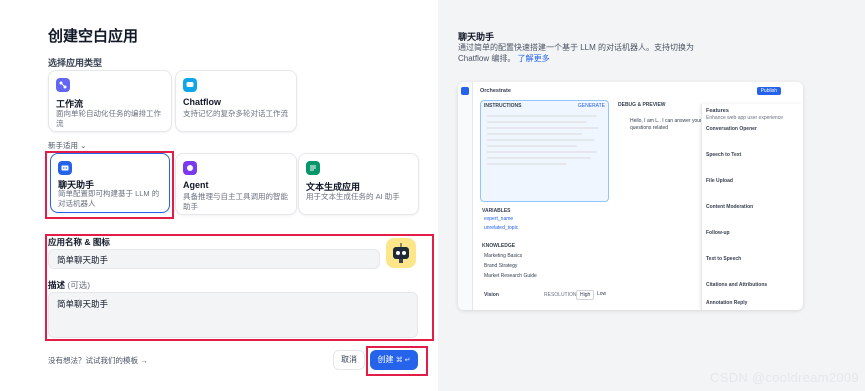 The height and width of the screenshot is (391, 865). What do you see at coordinates (491, 295) in the screenshot?
I see `vision-label: Vision` at bounding box center [491, 295].